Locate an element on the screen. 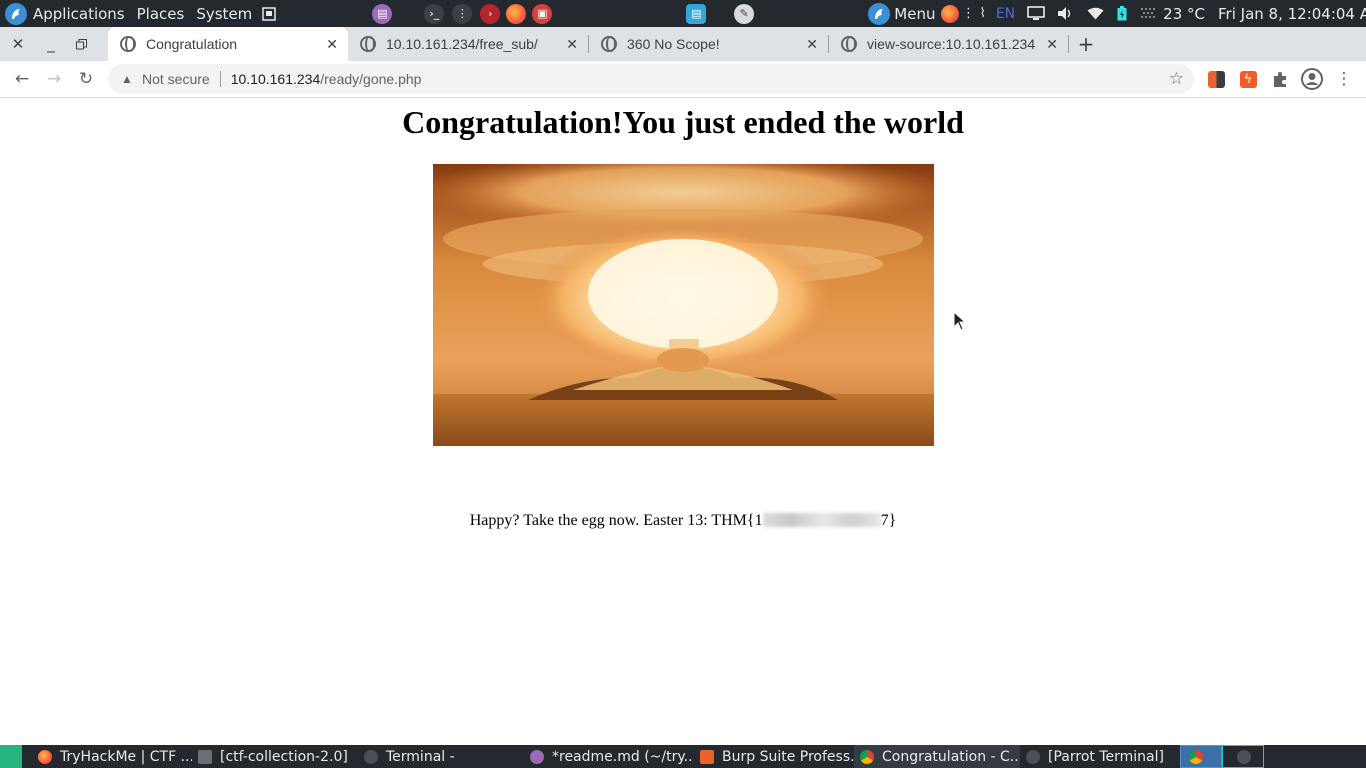 Image resolution: width=1366 pixels, height=768 pixels. battery-icon is located at coordinates (1122, 13).